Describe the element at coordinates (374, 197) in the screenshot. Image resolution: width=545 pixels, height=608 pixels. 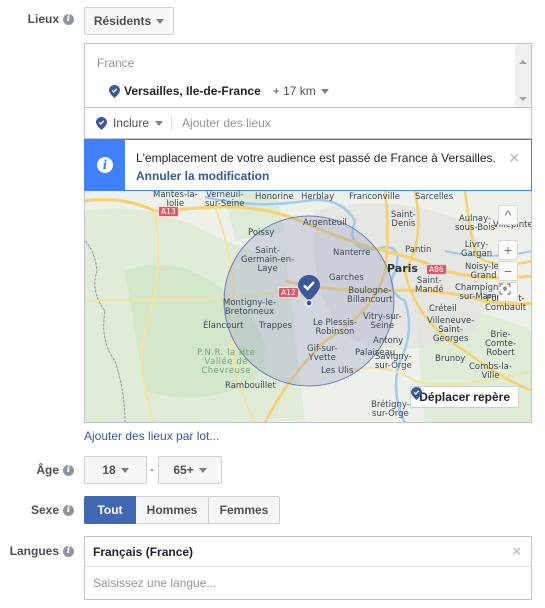
I see `map-label: Franconville` at that location.